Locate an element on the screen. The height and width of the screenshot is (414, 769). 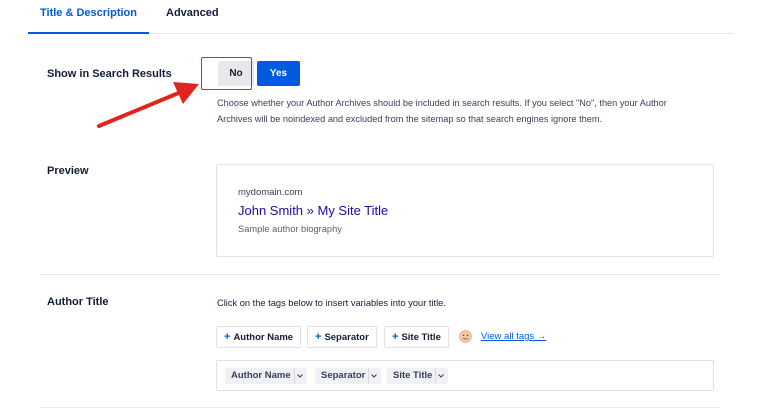
tab-advanced: Advanced is located at coordinates (192, 17).